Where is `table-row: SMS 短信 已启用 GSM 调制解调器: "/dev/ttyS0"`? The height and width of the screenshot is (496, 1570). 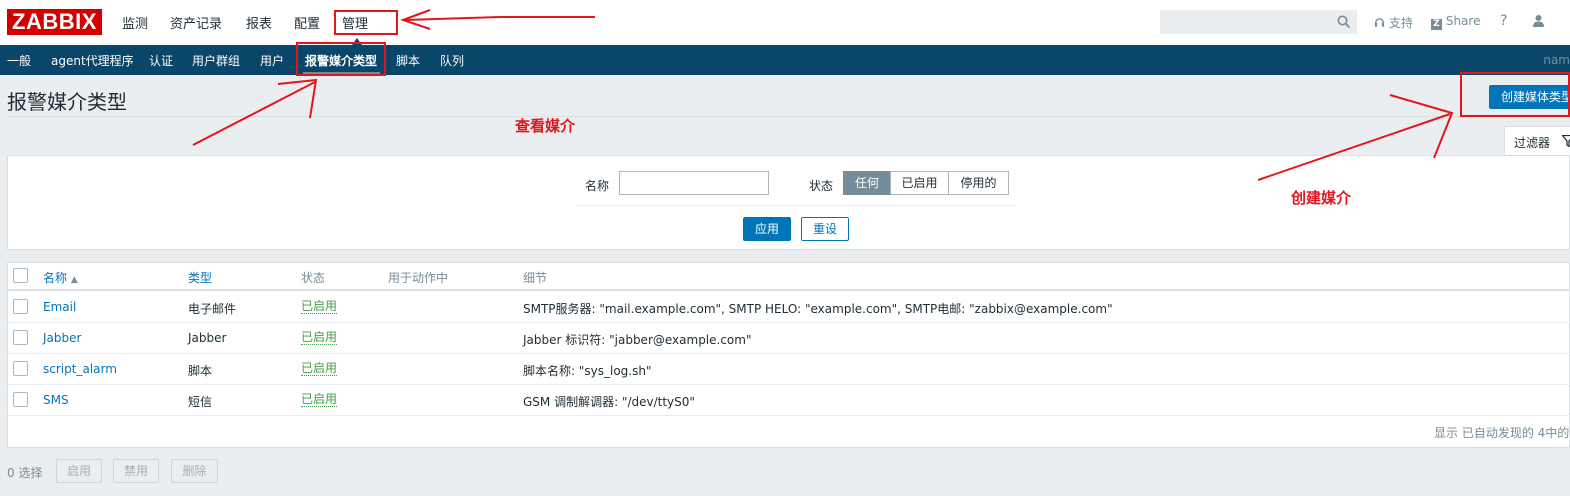 table-row: SMS 短信 已启用 GSM 调制解调器: "/dev/ttyS0" is located at coordinates (788, 400).